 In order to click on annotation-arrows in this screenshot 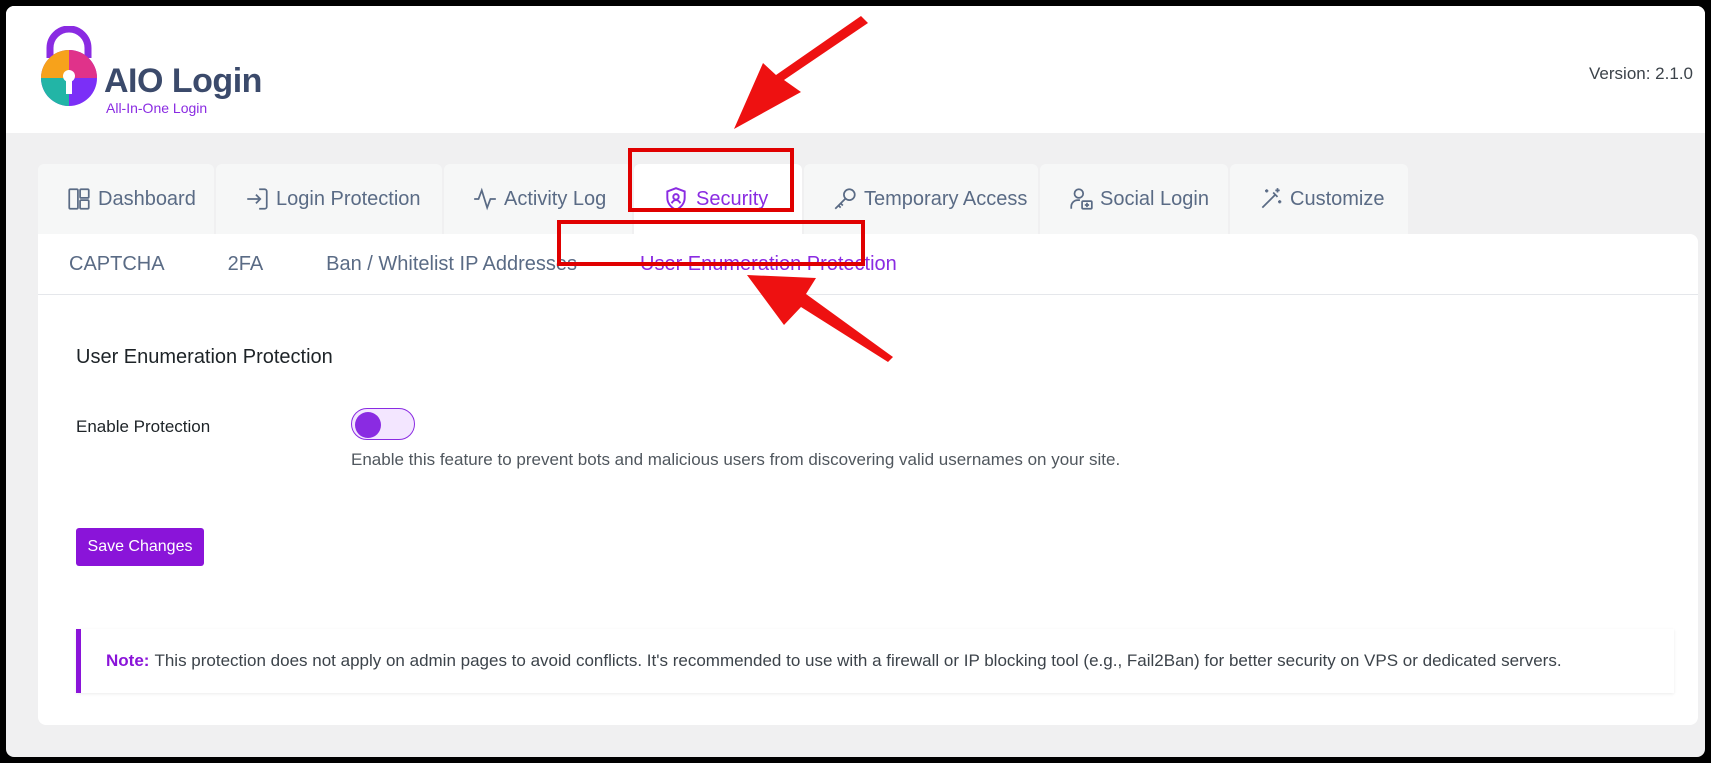, I will do `click(813, 189)`.